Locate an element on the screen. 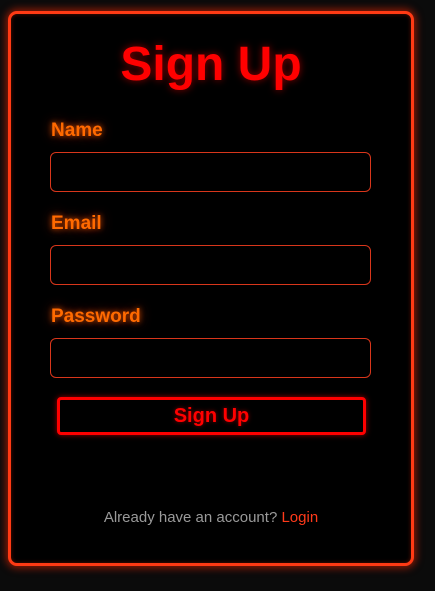  name-label: Name is located at coordinates (77, 130).